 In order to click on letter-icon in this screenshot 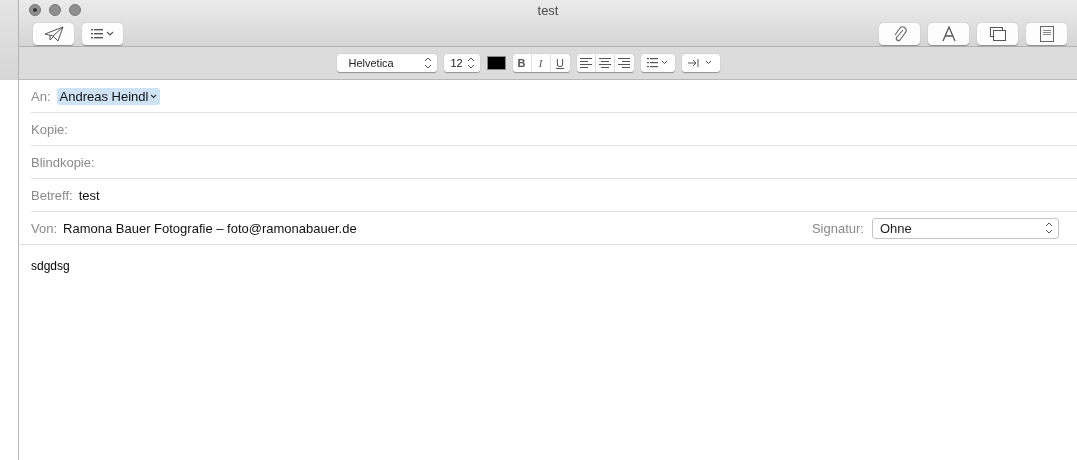, I will do `click(948, 34)`.